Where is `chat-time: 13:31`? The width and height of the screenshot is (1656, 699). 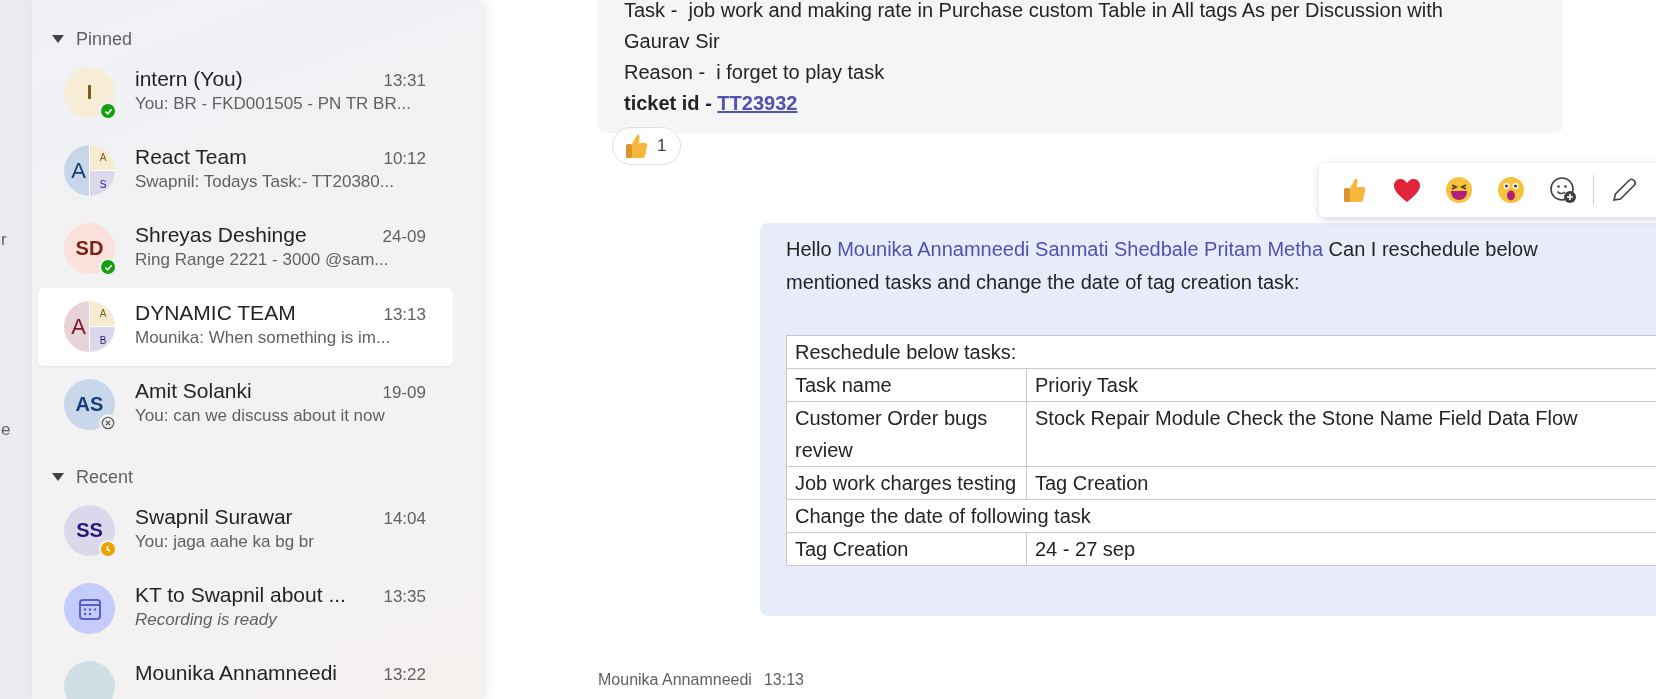
chat-time: 13:31 is located at coordinates (404, 81).